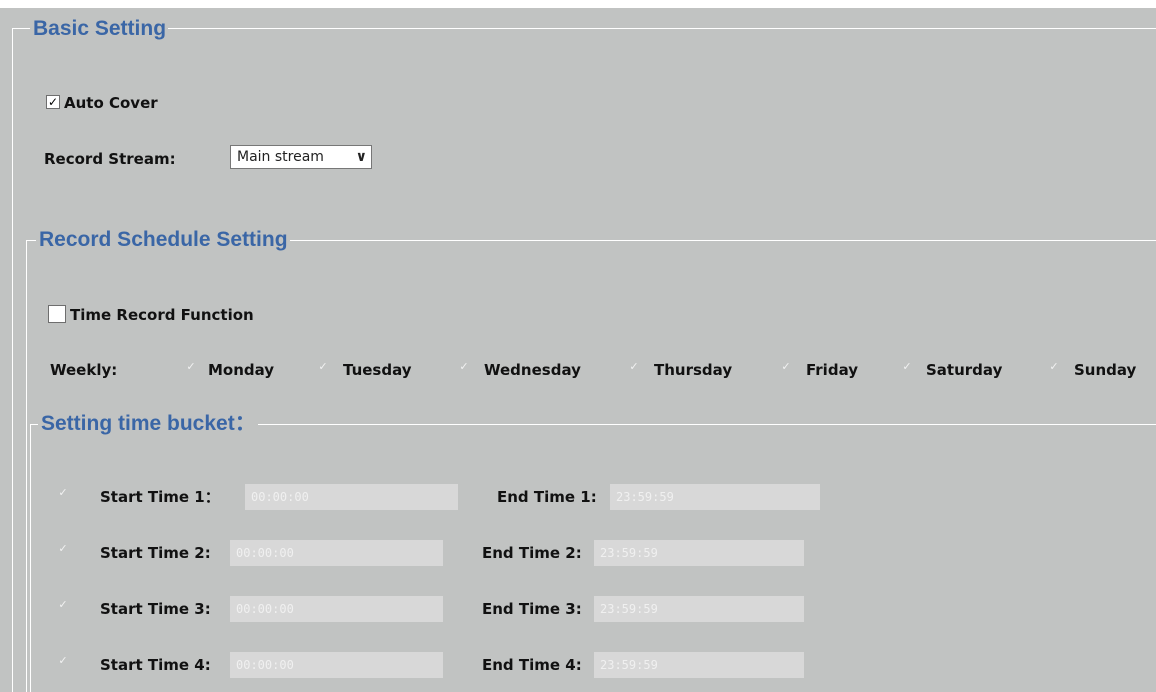  I want to click on record-schedule-title: Record Schedule Setting, so click(163, 240).